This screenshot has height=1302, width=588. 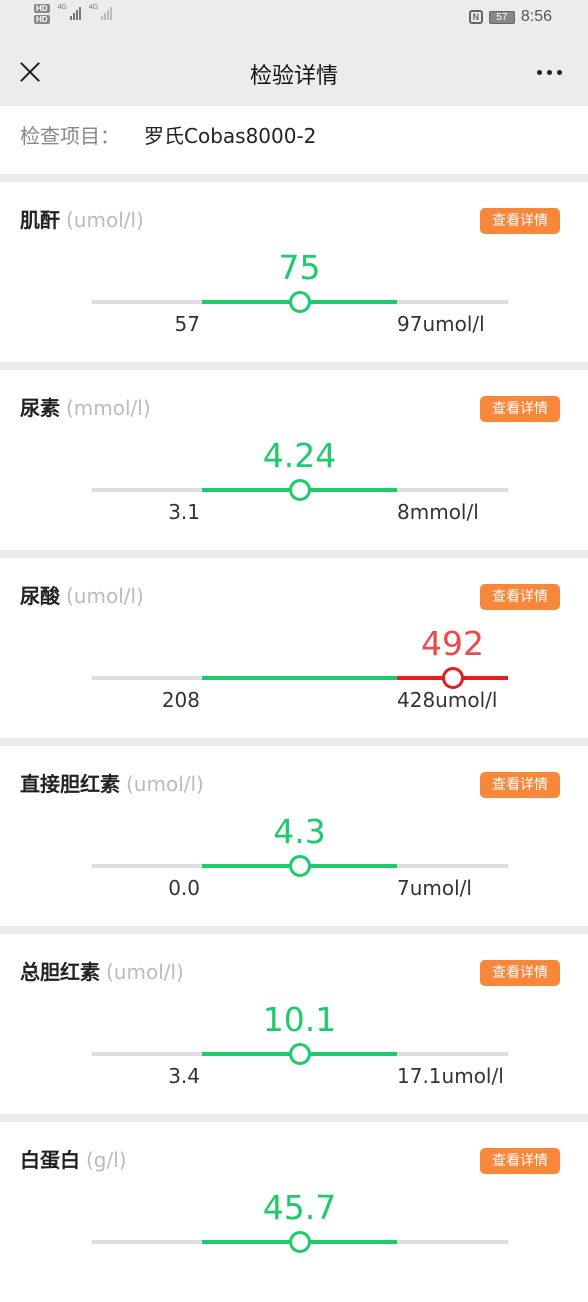 What do you see at coordinates (501, 17) in the screenshot?
I see `battery-icon: 57` at bounding box center [501, 17].